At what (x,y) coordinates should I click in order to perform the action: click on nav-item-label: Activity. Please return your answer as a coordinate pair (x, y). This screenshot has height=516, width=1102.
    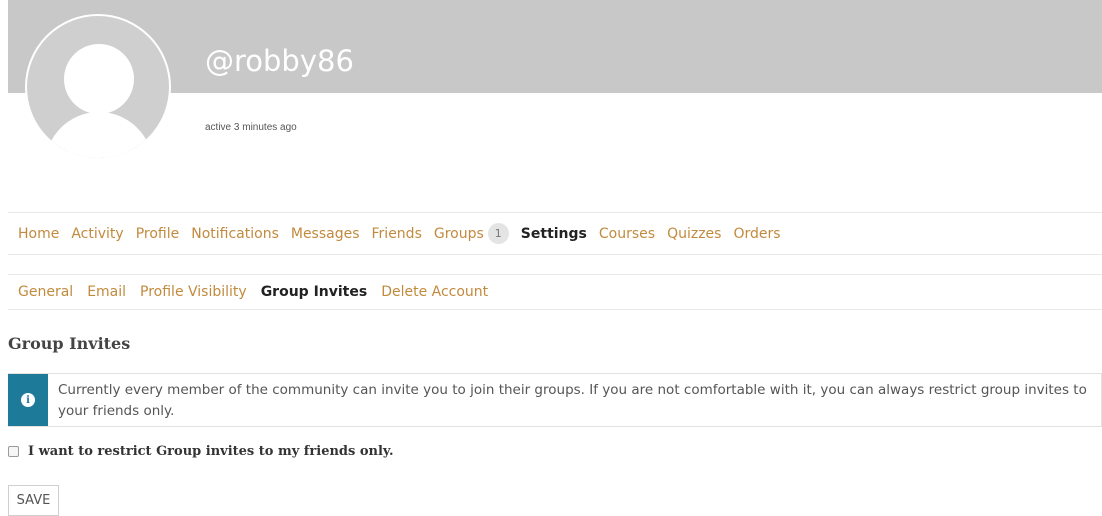
    Looking at the image, I should click on (97, 233).